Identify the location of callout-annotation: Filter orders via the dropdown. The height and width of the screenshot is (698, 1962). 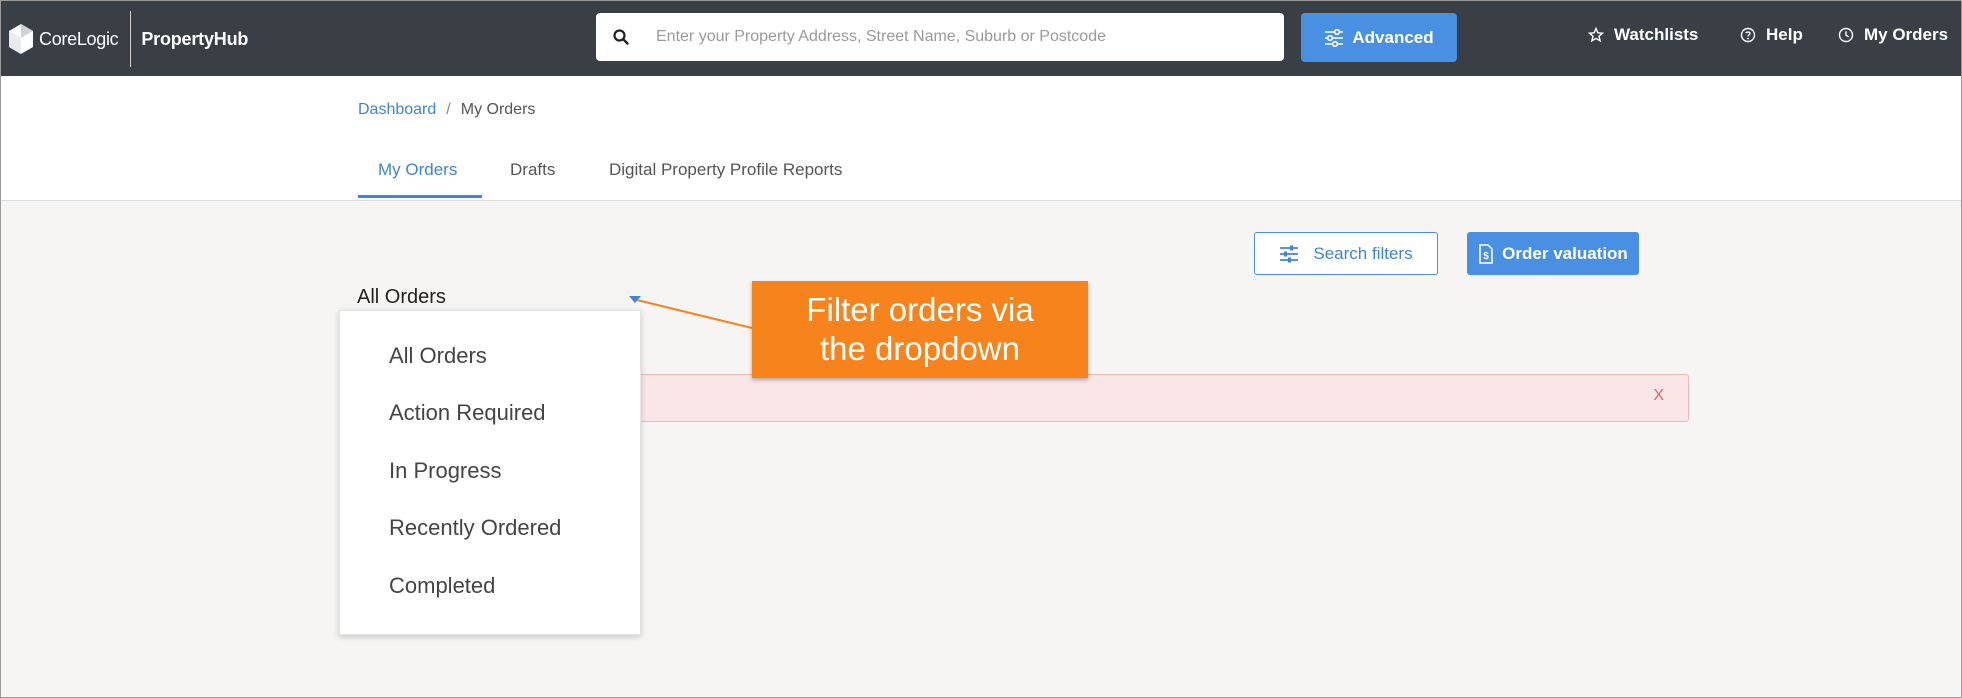
(920, 329).